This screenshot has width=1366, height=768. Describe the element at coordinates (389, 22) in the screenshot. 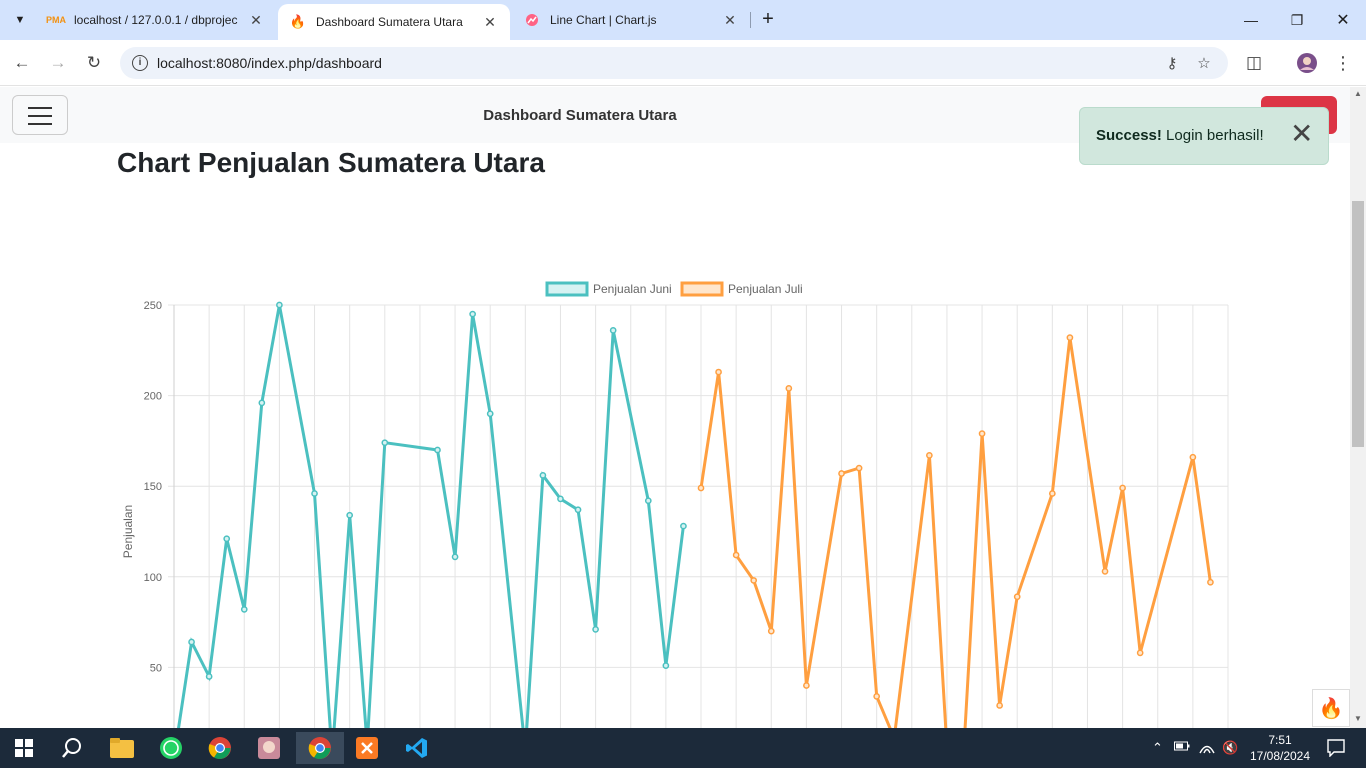

I see `tab-title: Dashboard Sumatera Utara` at that location.